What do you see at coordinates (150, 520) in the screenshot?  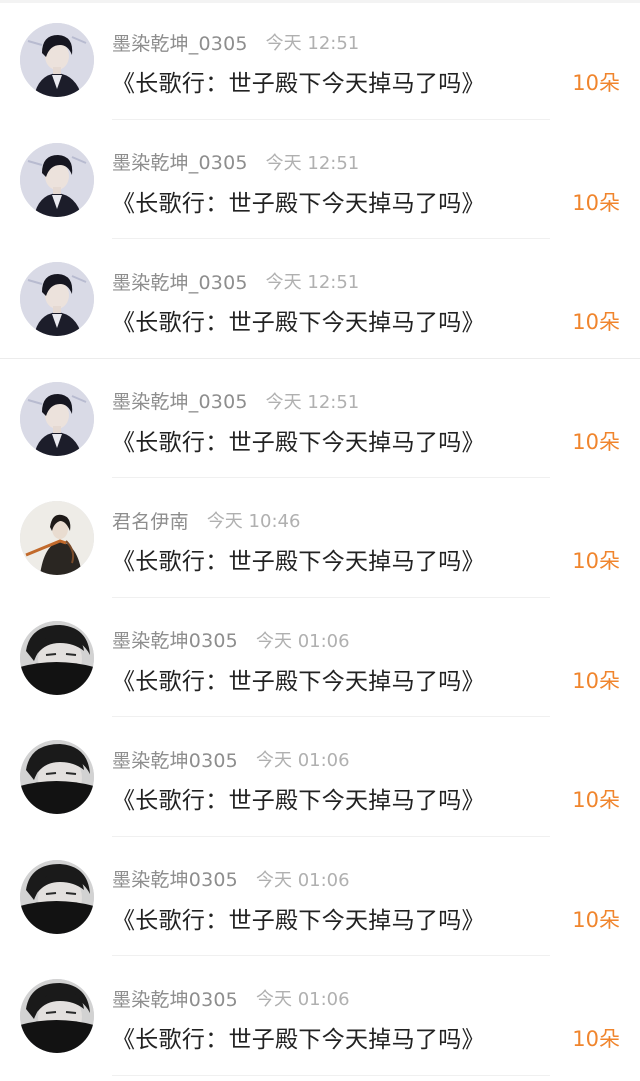 I see `username: 君名伊南` at bounding box center [150, 520].